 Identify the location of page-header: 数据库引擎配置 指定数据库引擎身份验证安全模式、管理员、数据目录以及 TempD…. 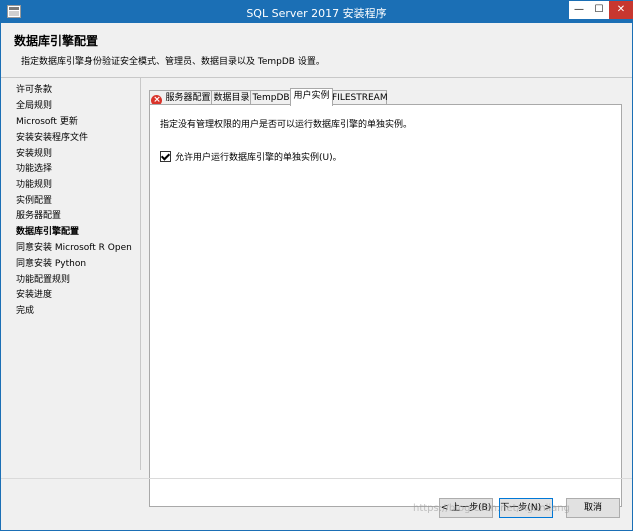
(316, 50).